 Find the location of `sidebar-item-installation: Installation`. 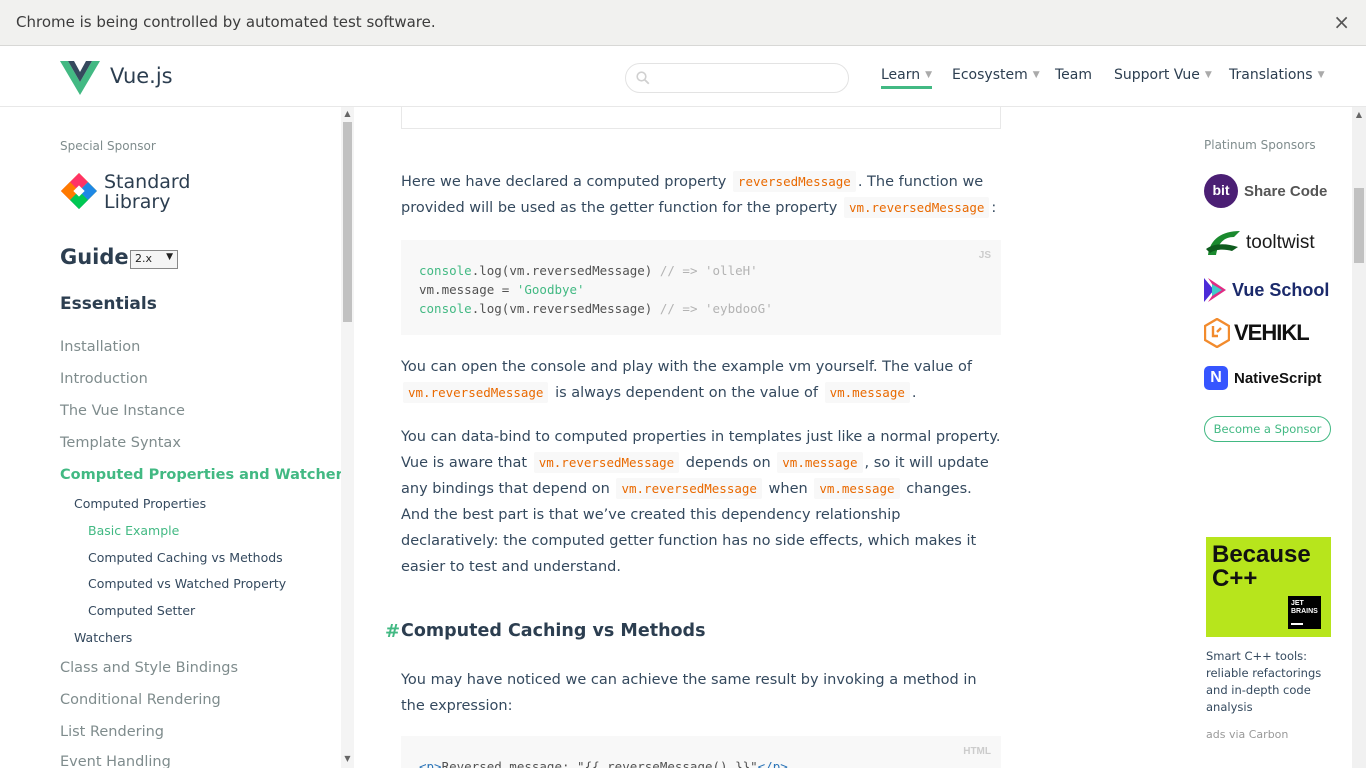

sidebar-item-installation: Installation is located at coordinates (100, 347).